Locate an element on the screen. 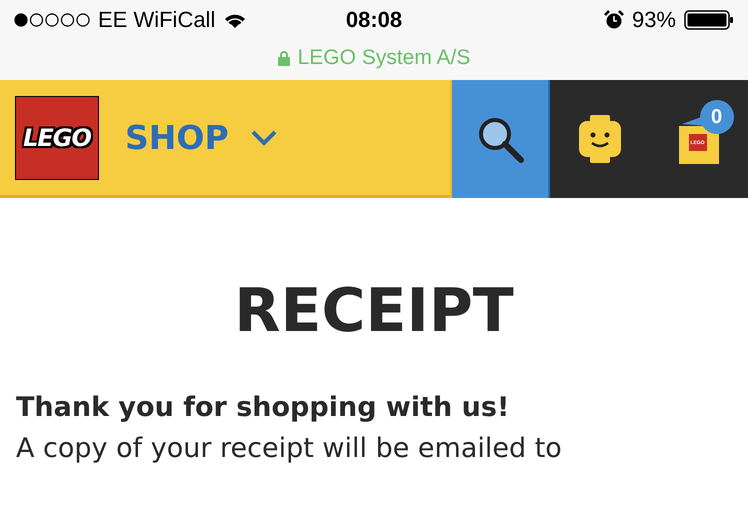  shop-menu: SHOP is located at coordinates (201, 137).